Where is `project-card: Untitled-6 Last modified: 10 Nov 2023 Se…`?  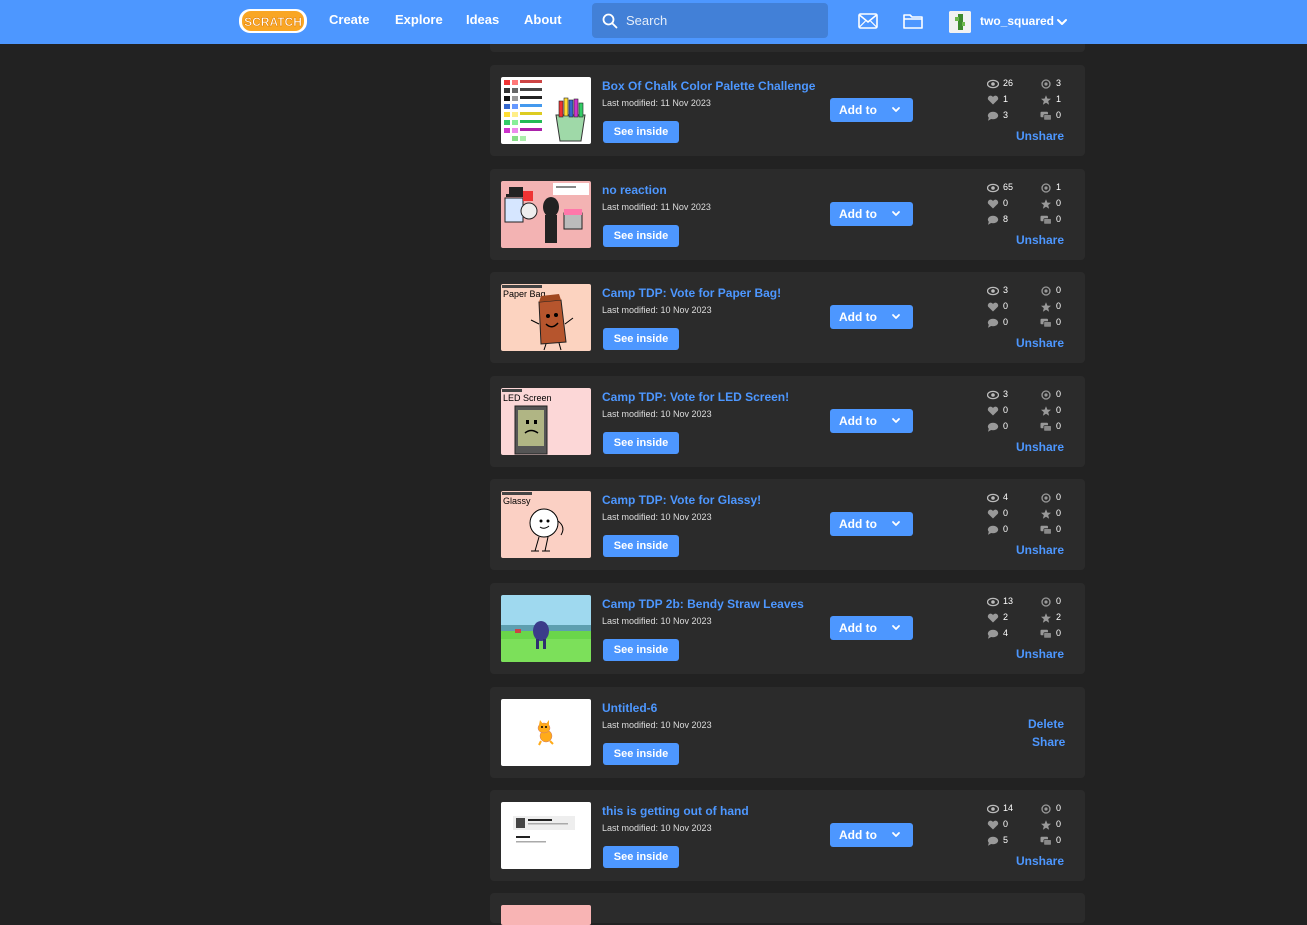
project-card: Untitled-6 Last modified: 10 Nov 2023 Se… is located at coordinates (787, 732).